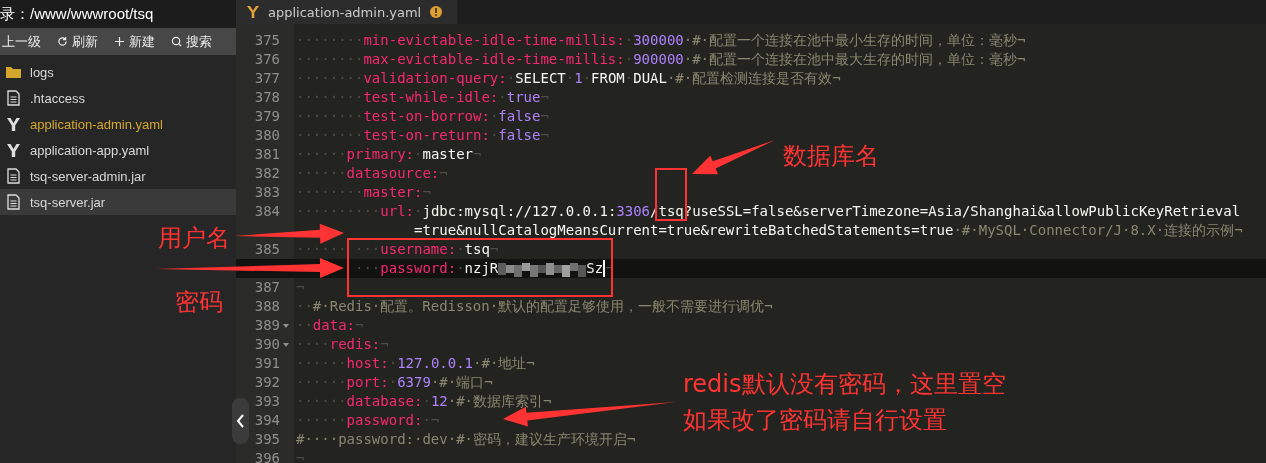 The width and height of the screenshot is (1266, 463). I want to click on file-name: tsq-server.jar, so click(68, 202).